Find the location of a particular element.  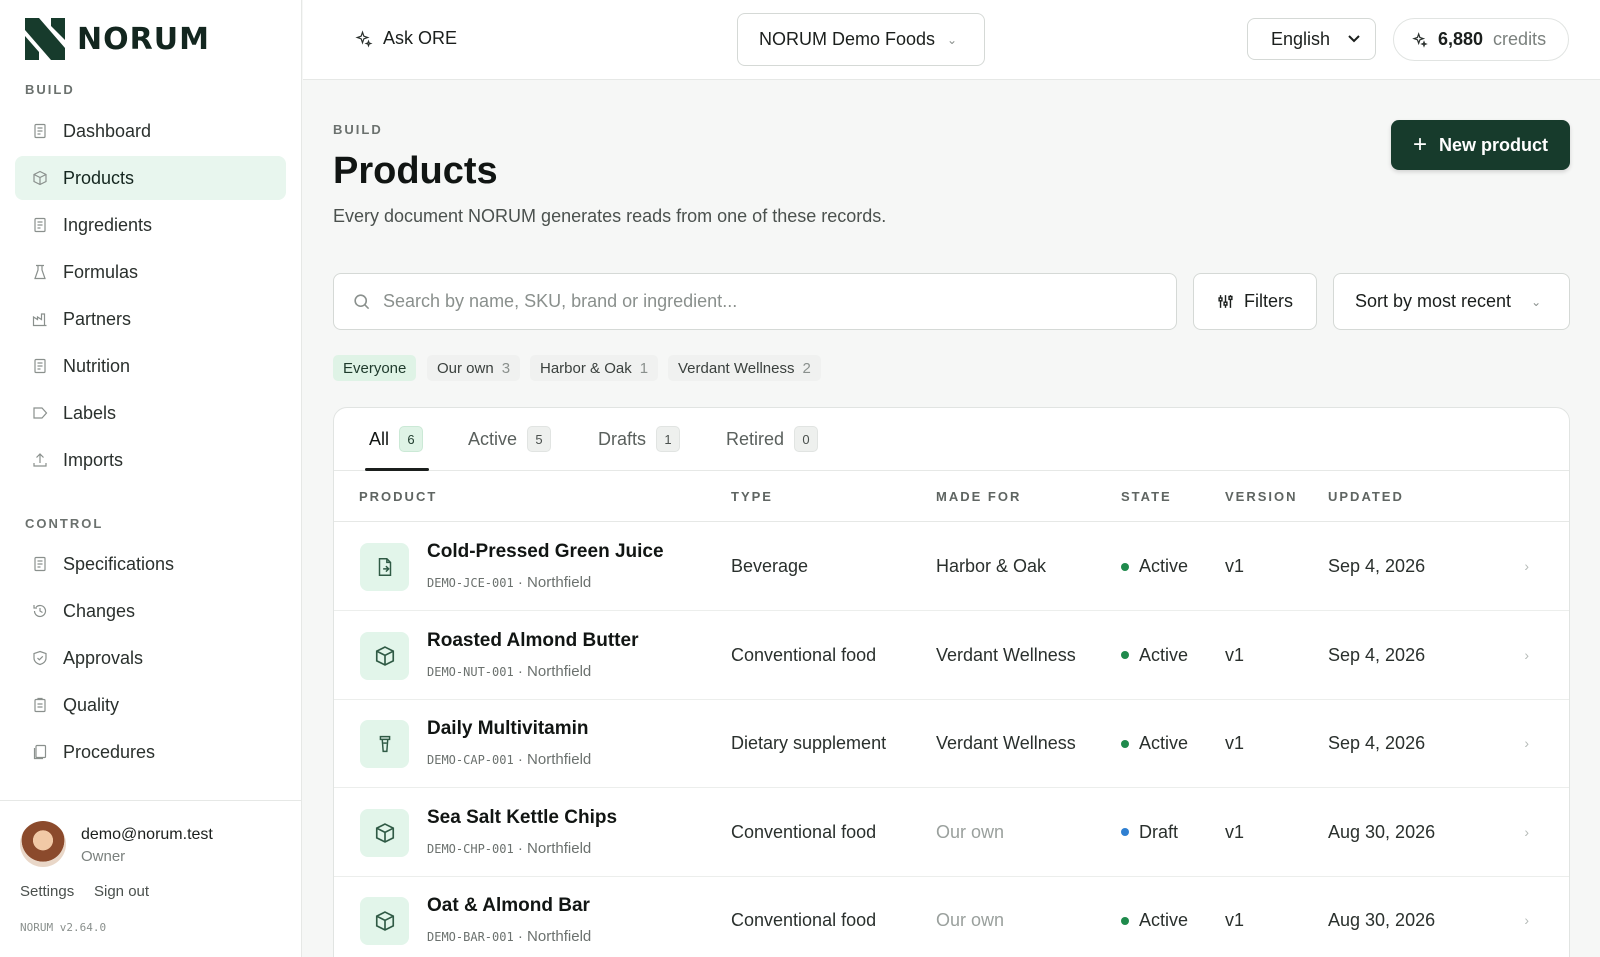

product-made-for: Verdant Wellness is located at coordinates (1006, 654).